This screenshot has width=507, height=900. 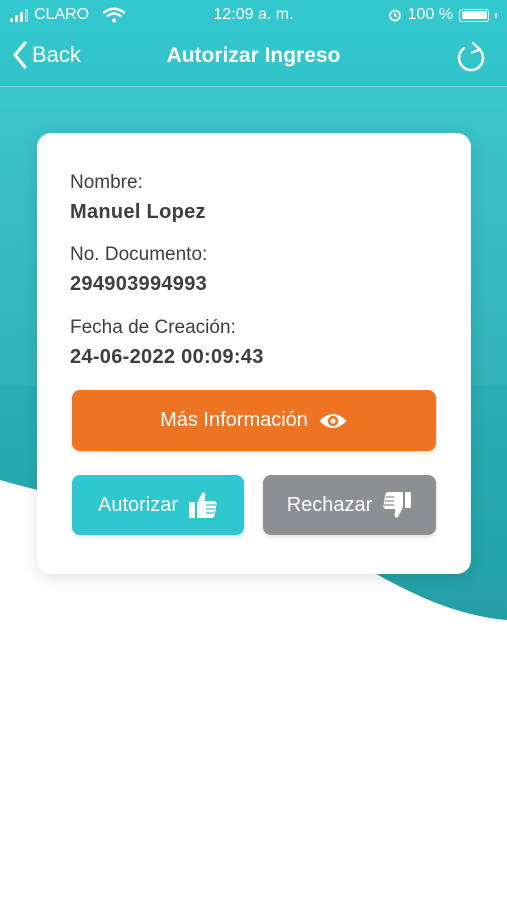 I want to click on date-label: Fecha de Creación:, so click(x=153, y=327).